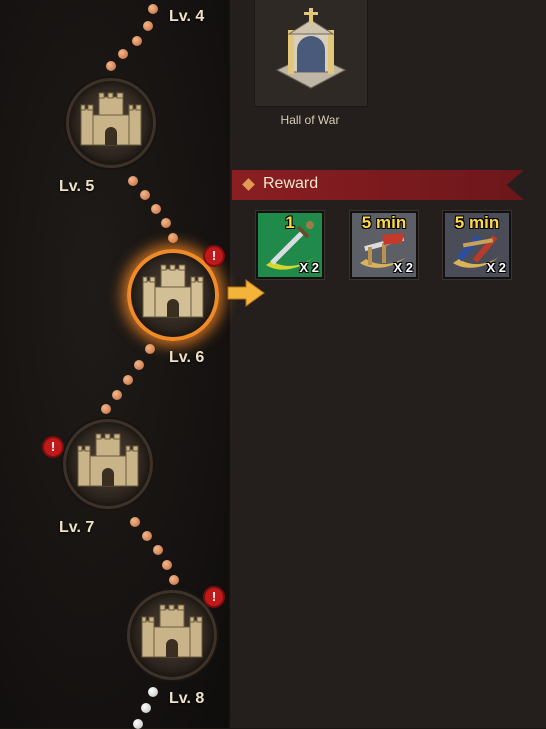 This screenshot has height=729, width=546. What do you see at coordinates (246, 293) in the screenshot?
I see `selection-arrow-icon` at bounding box center [246, 293].